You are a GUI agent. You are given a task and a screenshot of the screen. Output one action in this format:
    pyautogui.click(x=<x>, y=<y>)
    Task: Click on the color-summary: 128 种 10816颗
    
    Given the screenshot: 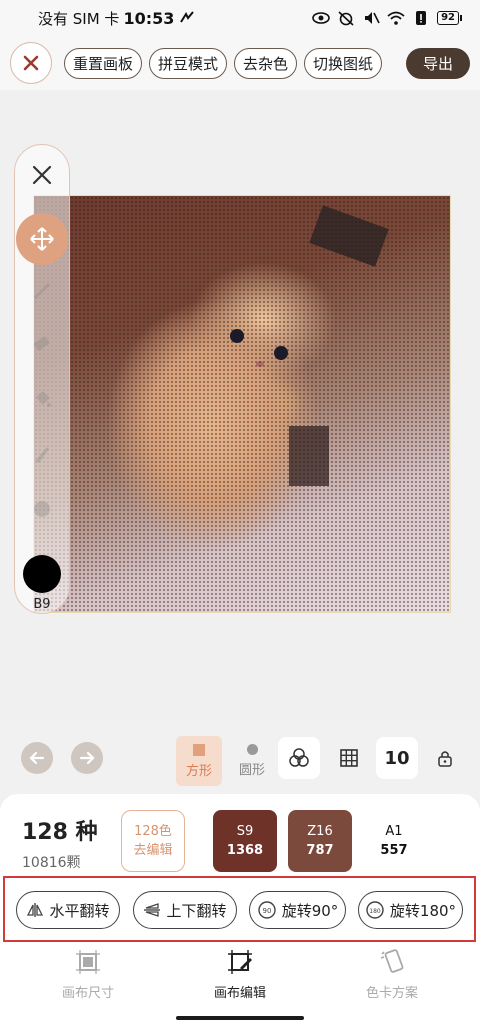 What is the action you would take?
    pyautogui.click(x=60, y=843)
    